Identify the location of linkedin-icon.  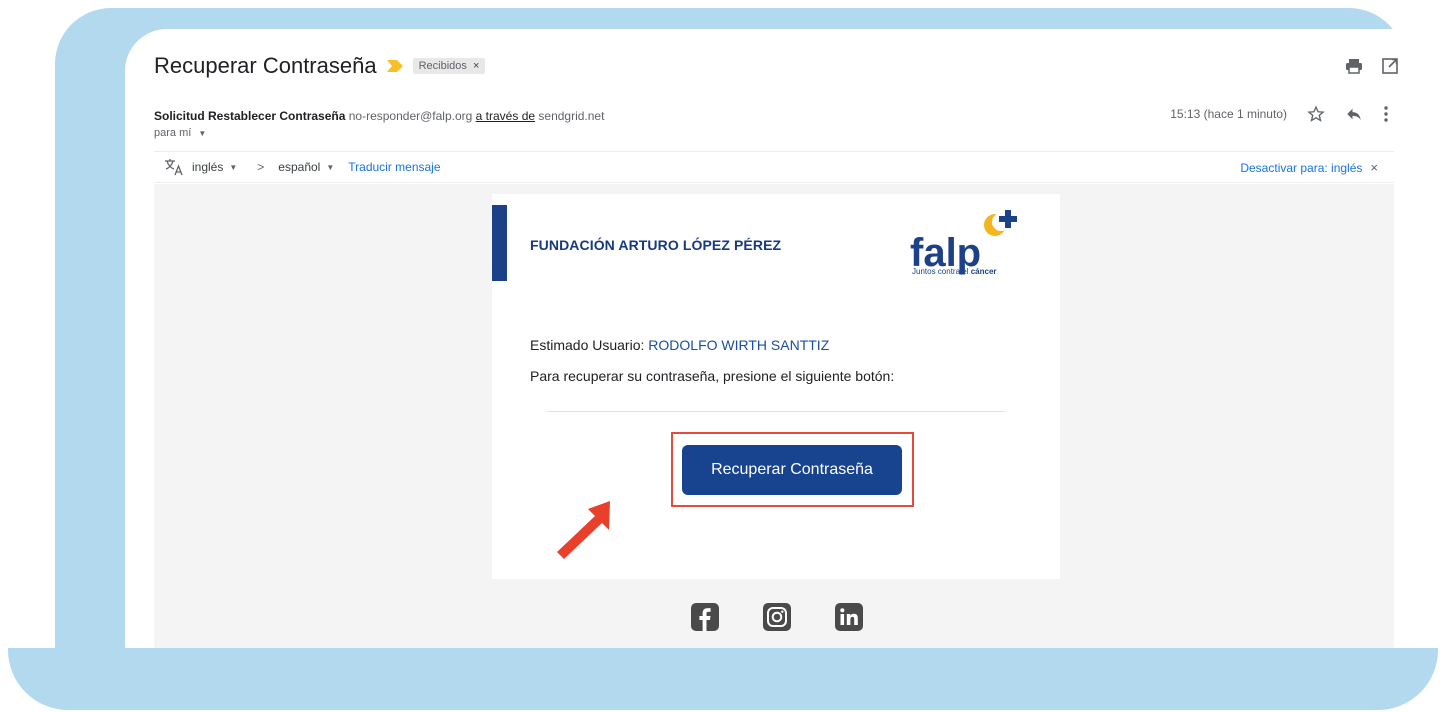
(849, 617).